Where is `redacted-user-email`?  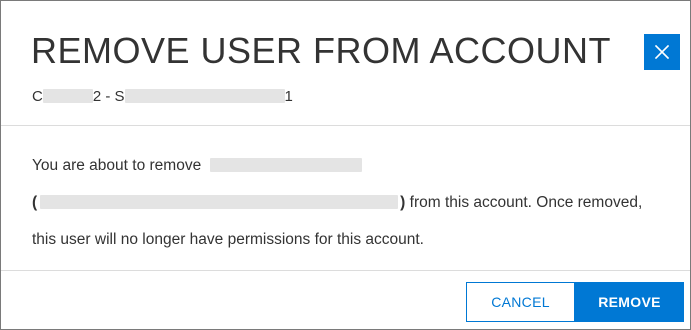
redacted-user-email is located at coordinates (219, 202).